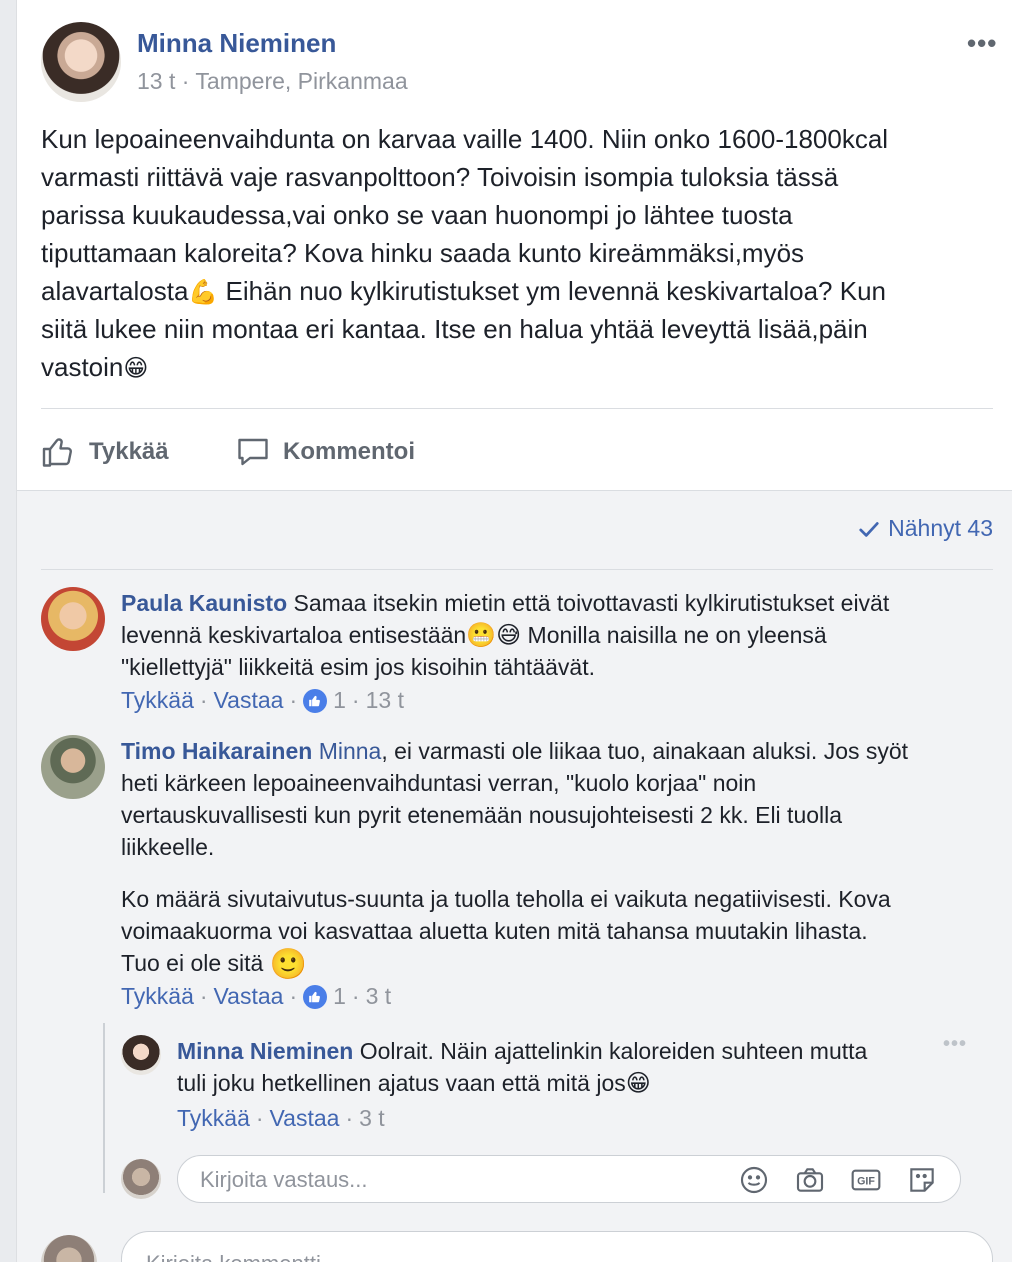 Image resolution: width=1012 pixels, height=1262 pixels. Describe the element at coordinates (203, 292) in the screenshot. I see `flexed-biceps-emoji: 💪` at that location.